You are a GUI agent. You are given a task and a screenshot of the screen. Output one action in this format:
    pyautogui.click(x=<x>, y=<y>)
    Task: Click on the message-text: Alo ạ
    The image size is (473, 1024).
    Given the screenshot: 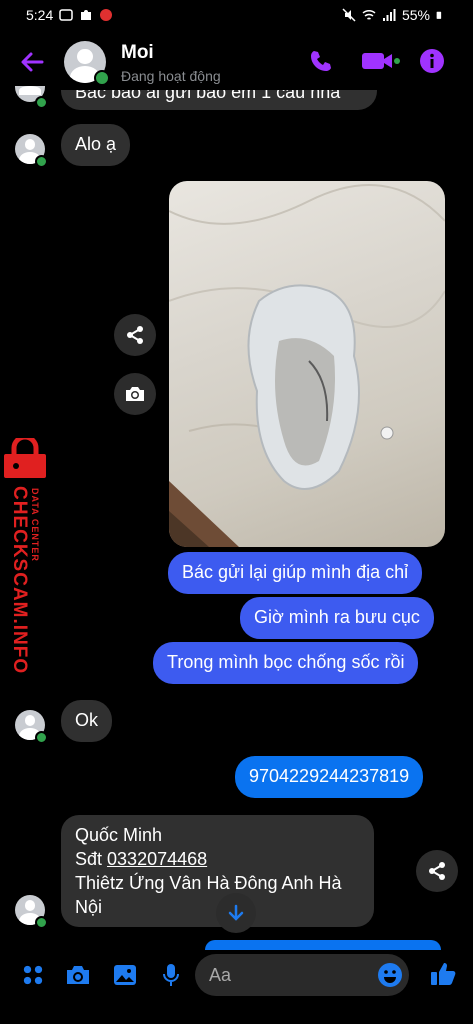 What is the action you would take?
    pyautogui.click(x=96, y=144)
    